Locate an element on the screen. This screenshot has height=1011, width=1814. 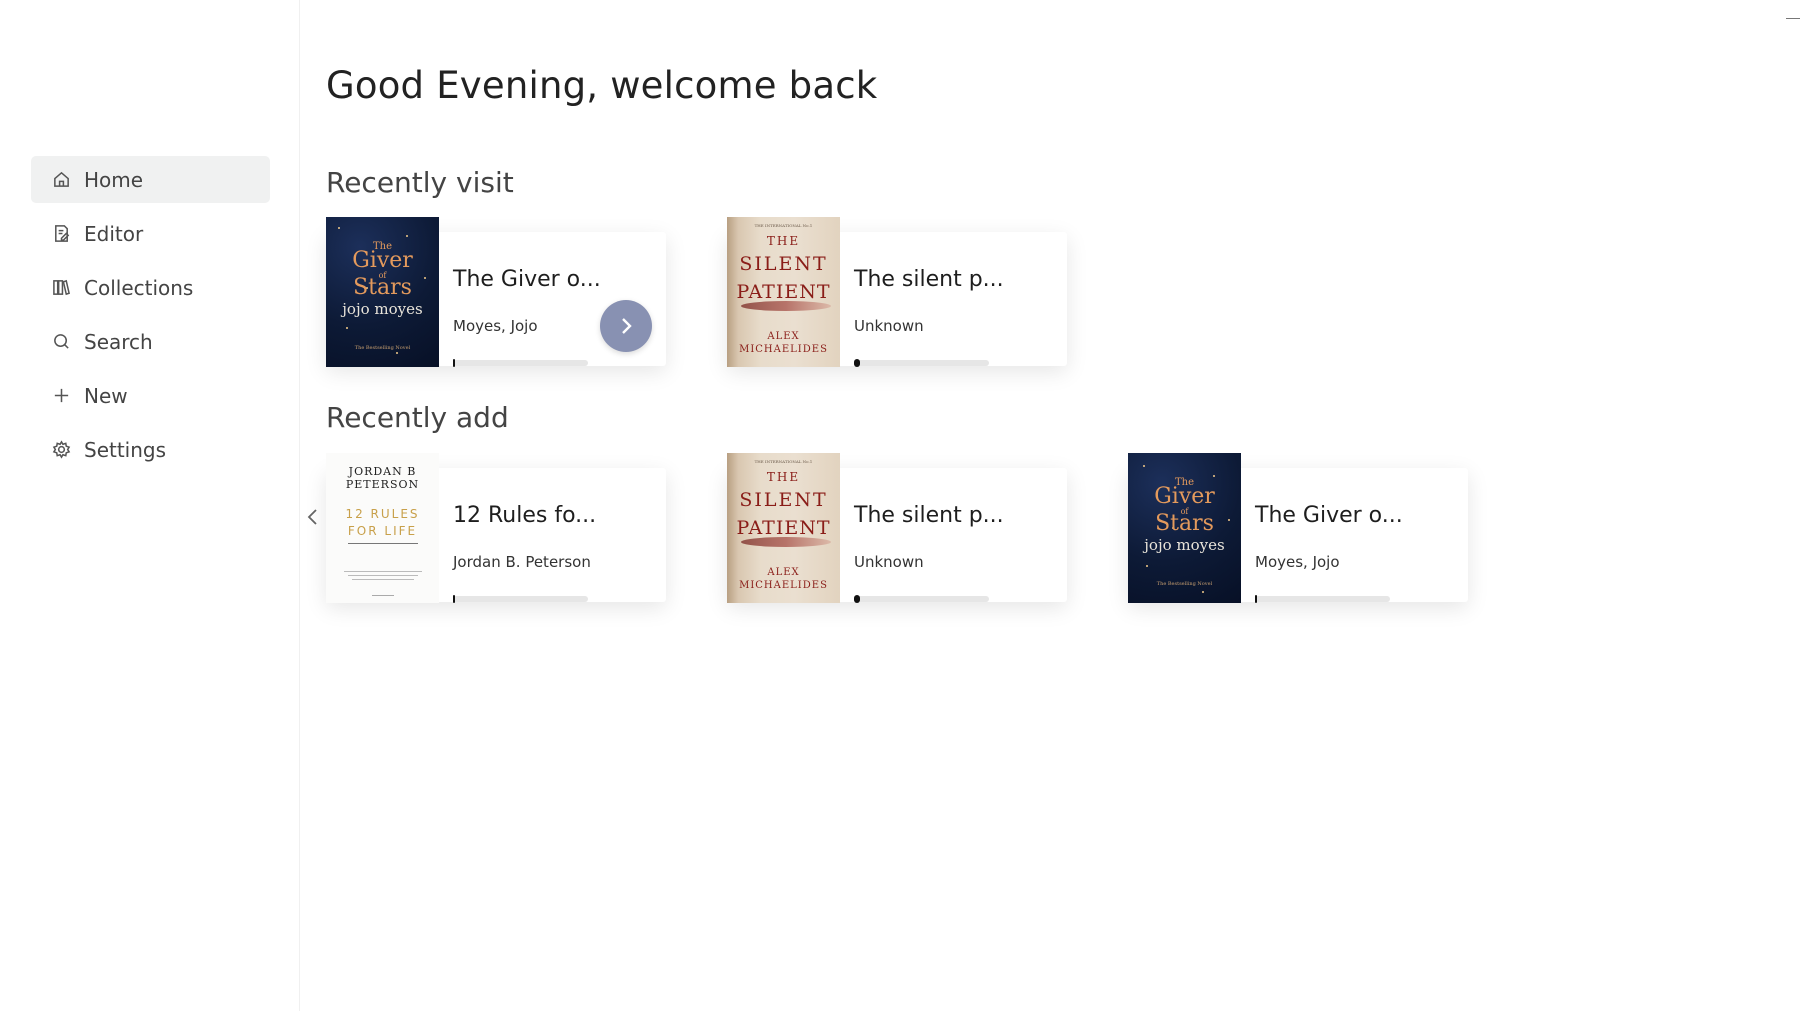
sidebar-item-search: Search is located at coordinates (150, 341).